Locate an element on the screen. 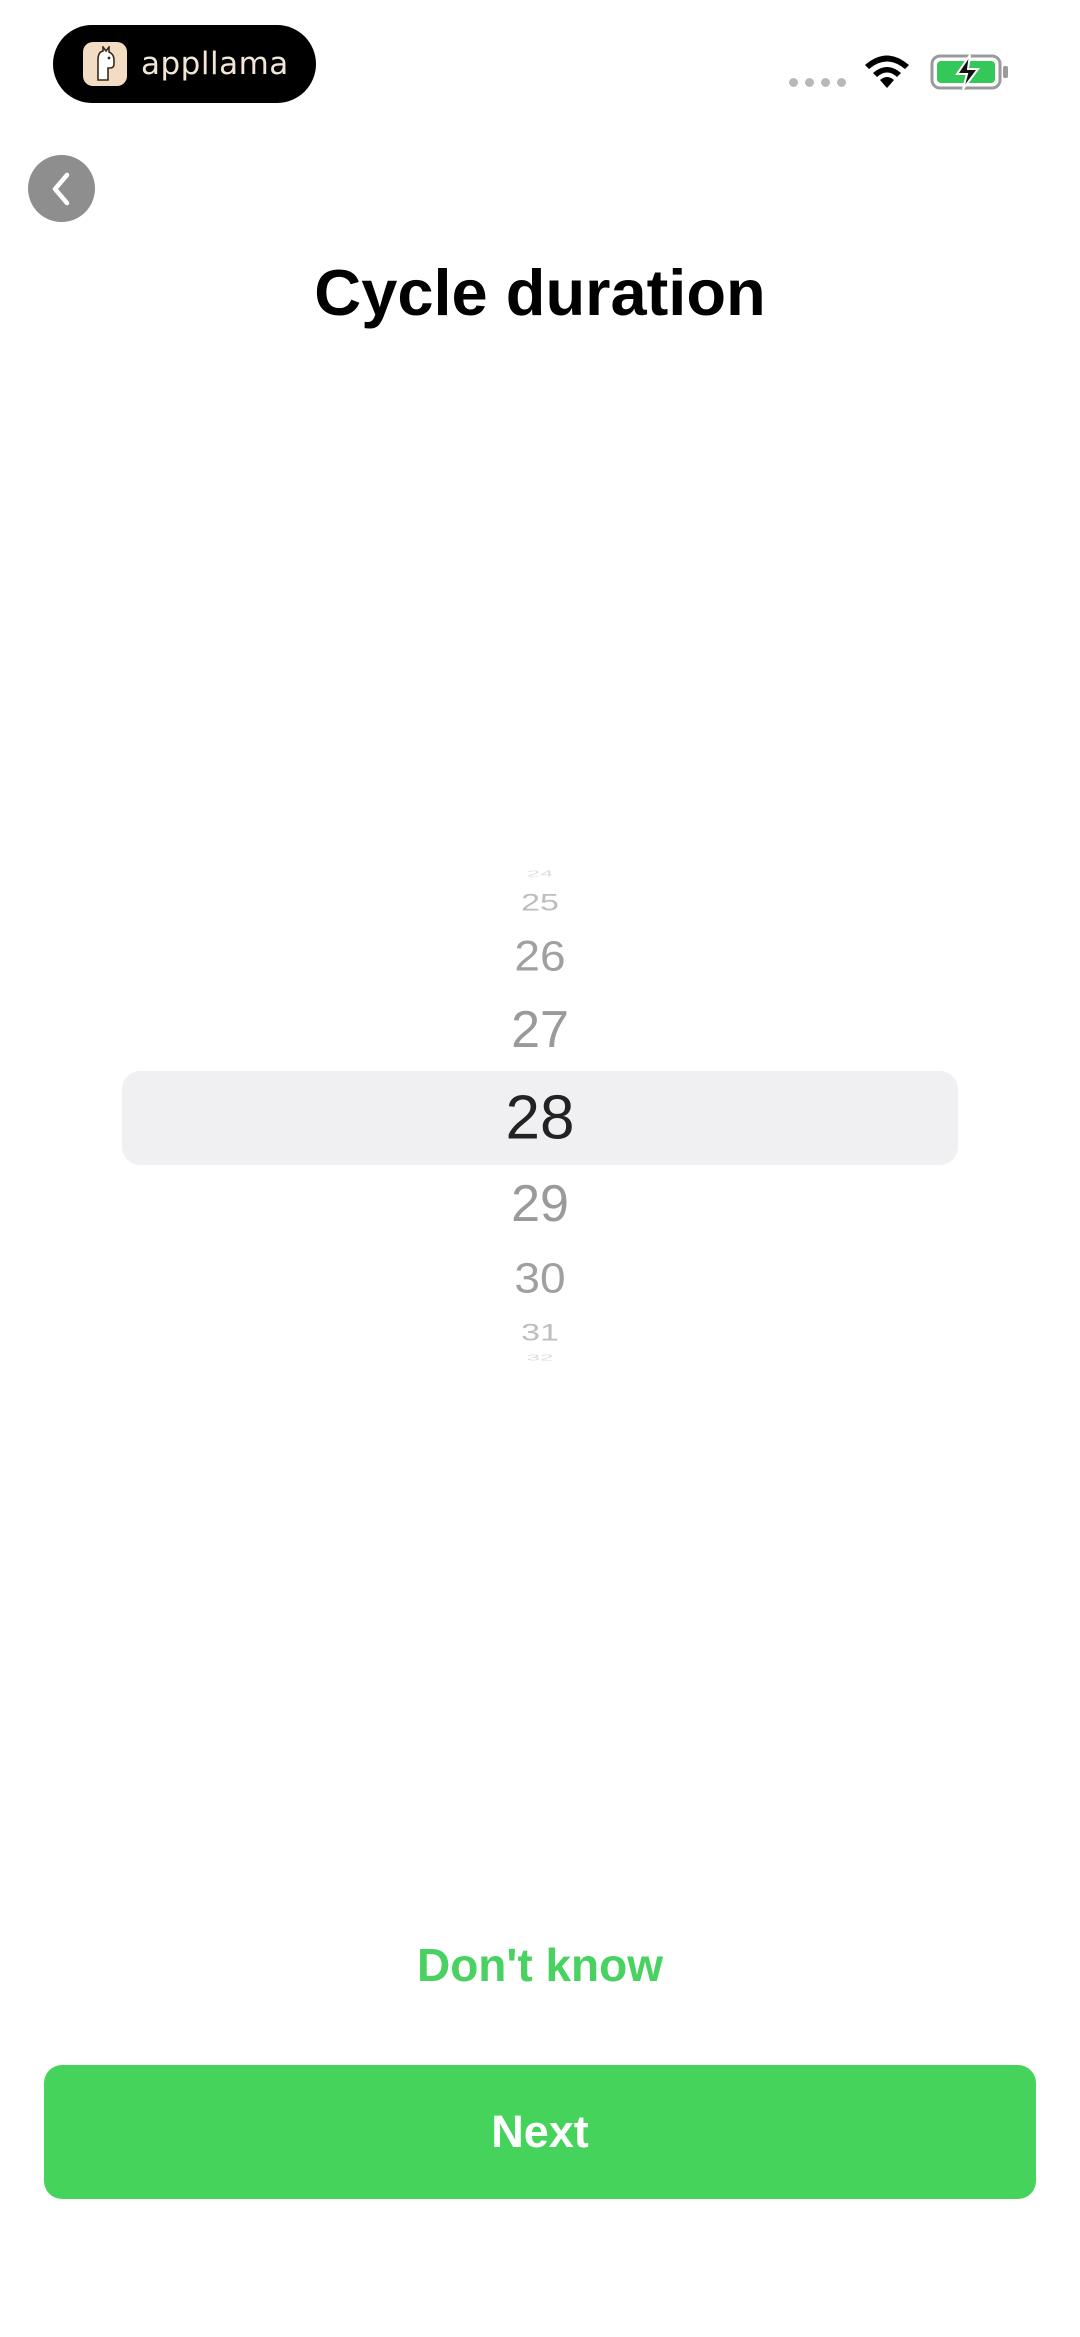 The height and width of the screenshot is (2337, 1080). picker-item: 32 is located at coordinates (540, 1358).